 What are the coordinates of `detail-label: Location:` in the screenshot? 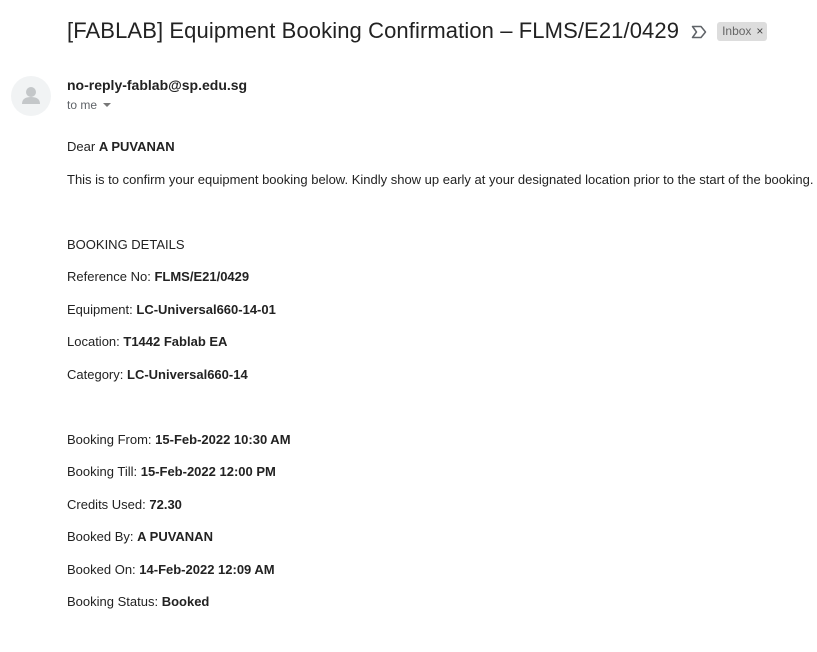 It's located at (93, 341).